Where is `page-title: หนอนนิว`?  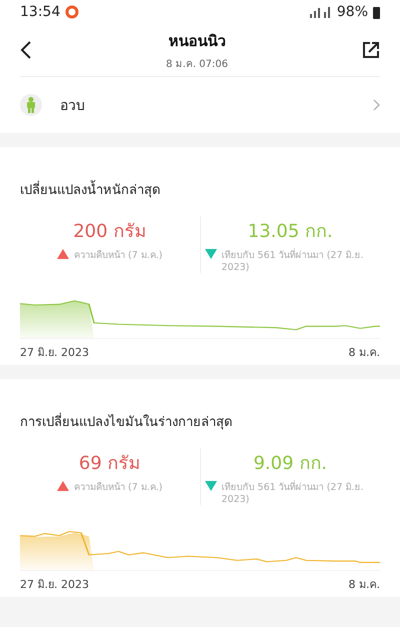 page-title: หนอนนิว is located at coordinates (197, 41).